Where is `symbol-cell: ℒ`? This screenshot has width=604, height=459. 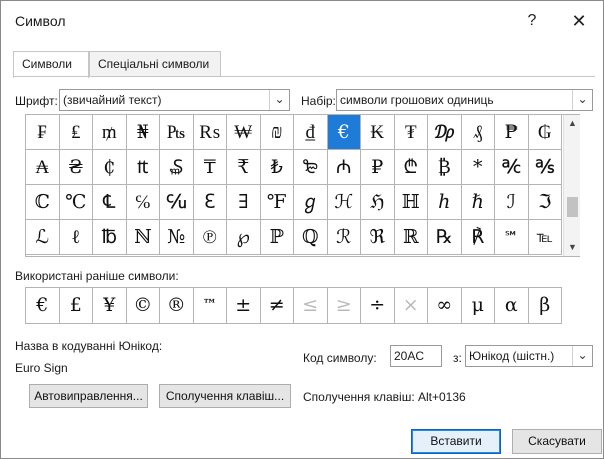 symbol-cell: ℒ is located at coordinates (43, 237).